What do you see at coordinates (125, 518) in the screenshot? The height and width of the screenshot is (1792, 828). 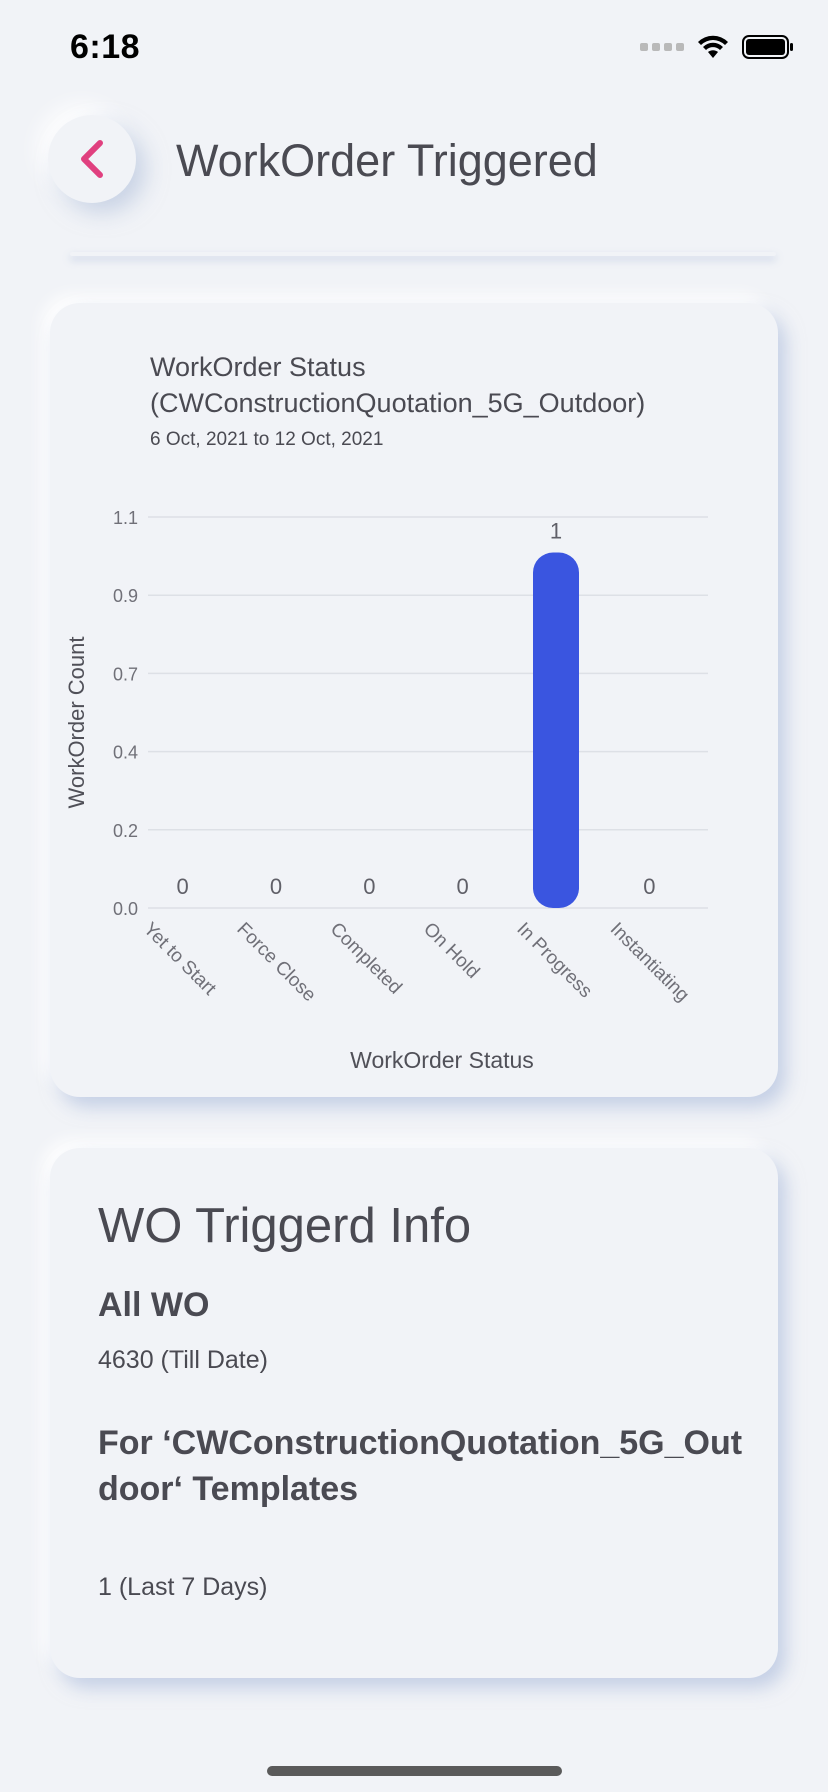 I see `y-tick-label: 1.1` at bounding box center [125, 518].